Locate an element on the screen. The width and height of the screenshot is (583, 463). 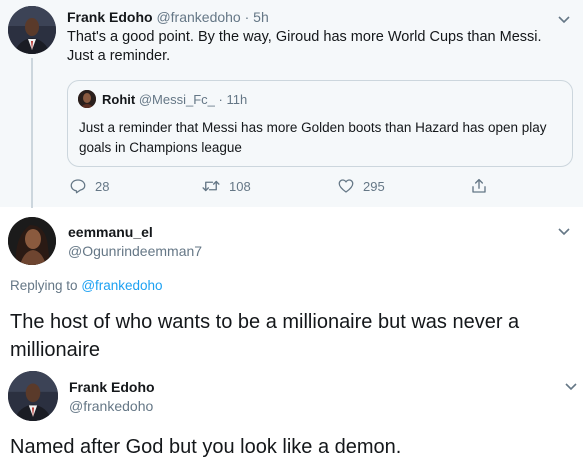
author-handle: @Ogunrindeemman7 is located at coordinates (135, 251).